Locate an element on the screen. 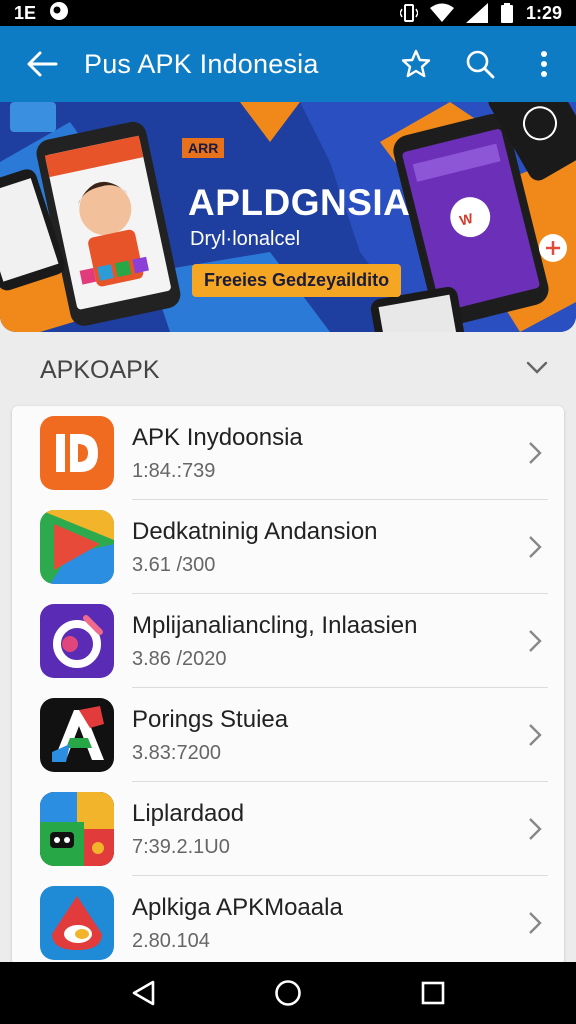 This screenshot has width=576, height=1024. overflow-menu-button is located at coordinates (544, 64).